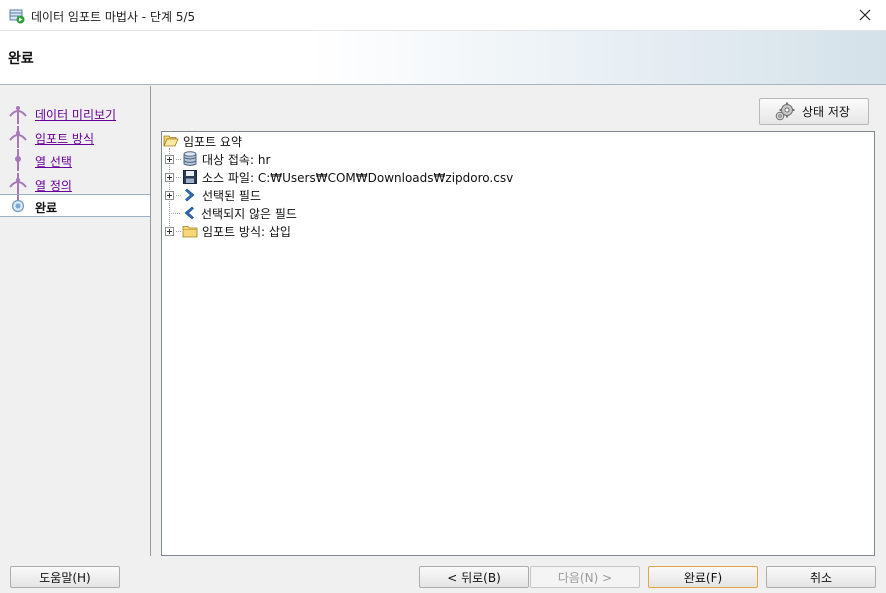 The width and height of the screenshot is (886, 593). Describe the element at coordinates (703, 577) in the screenshot. I see `finish-button: 완료(F)` at that location.